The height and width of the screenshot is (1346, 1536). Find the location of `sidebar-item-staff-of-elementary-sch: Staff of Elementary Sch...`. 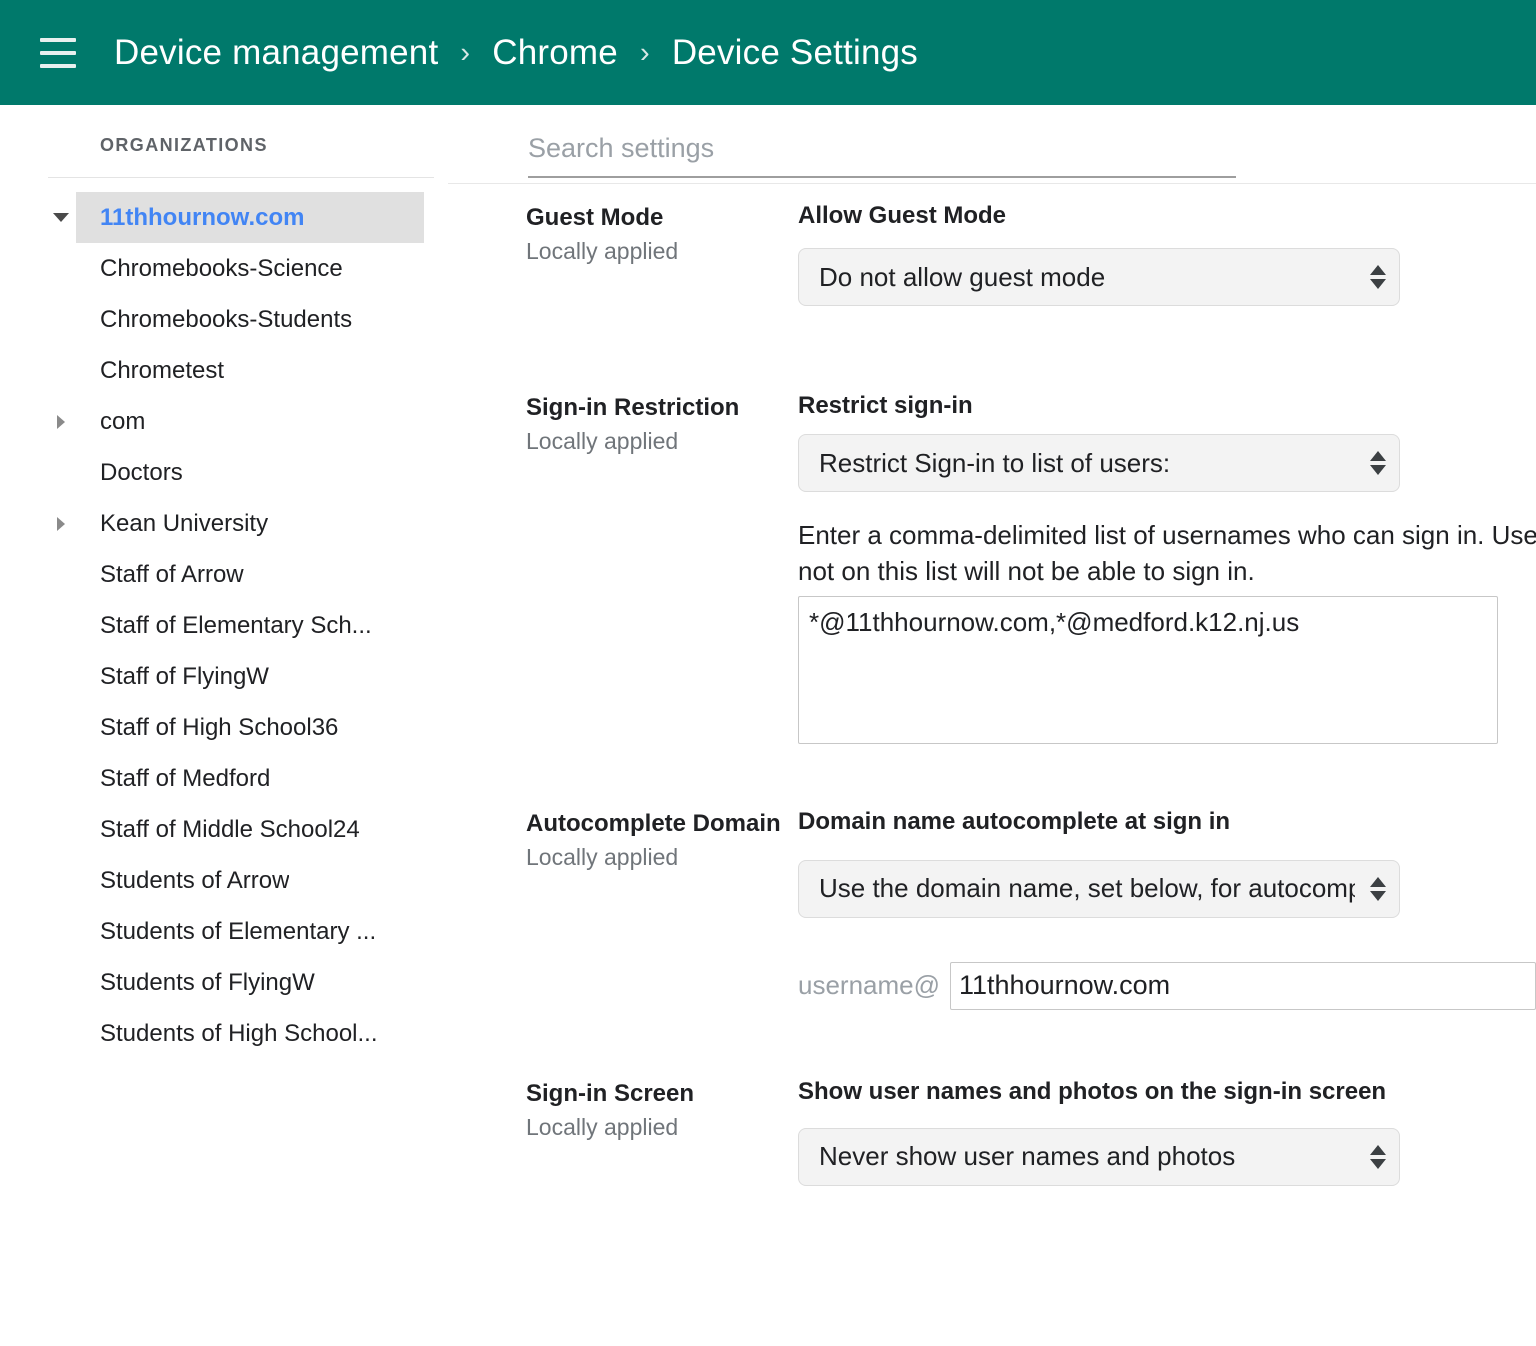

sidebar-item-staff-of-elementary-sch: Staff of Elementary Sch... is located at coordinates (224, 625).